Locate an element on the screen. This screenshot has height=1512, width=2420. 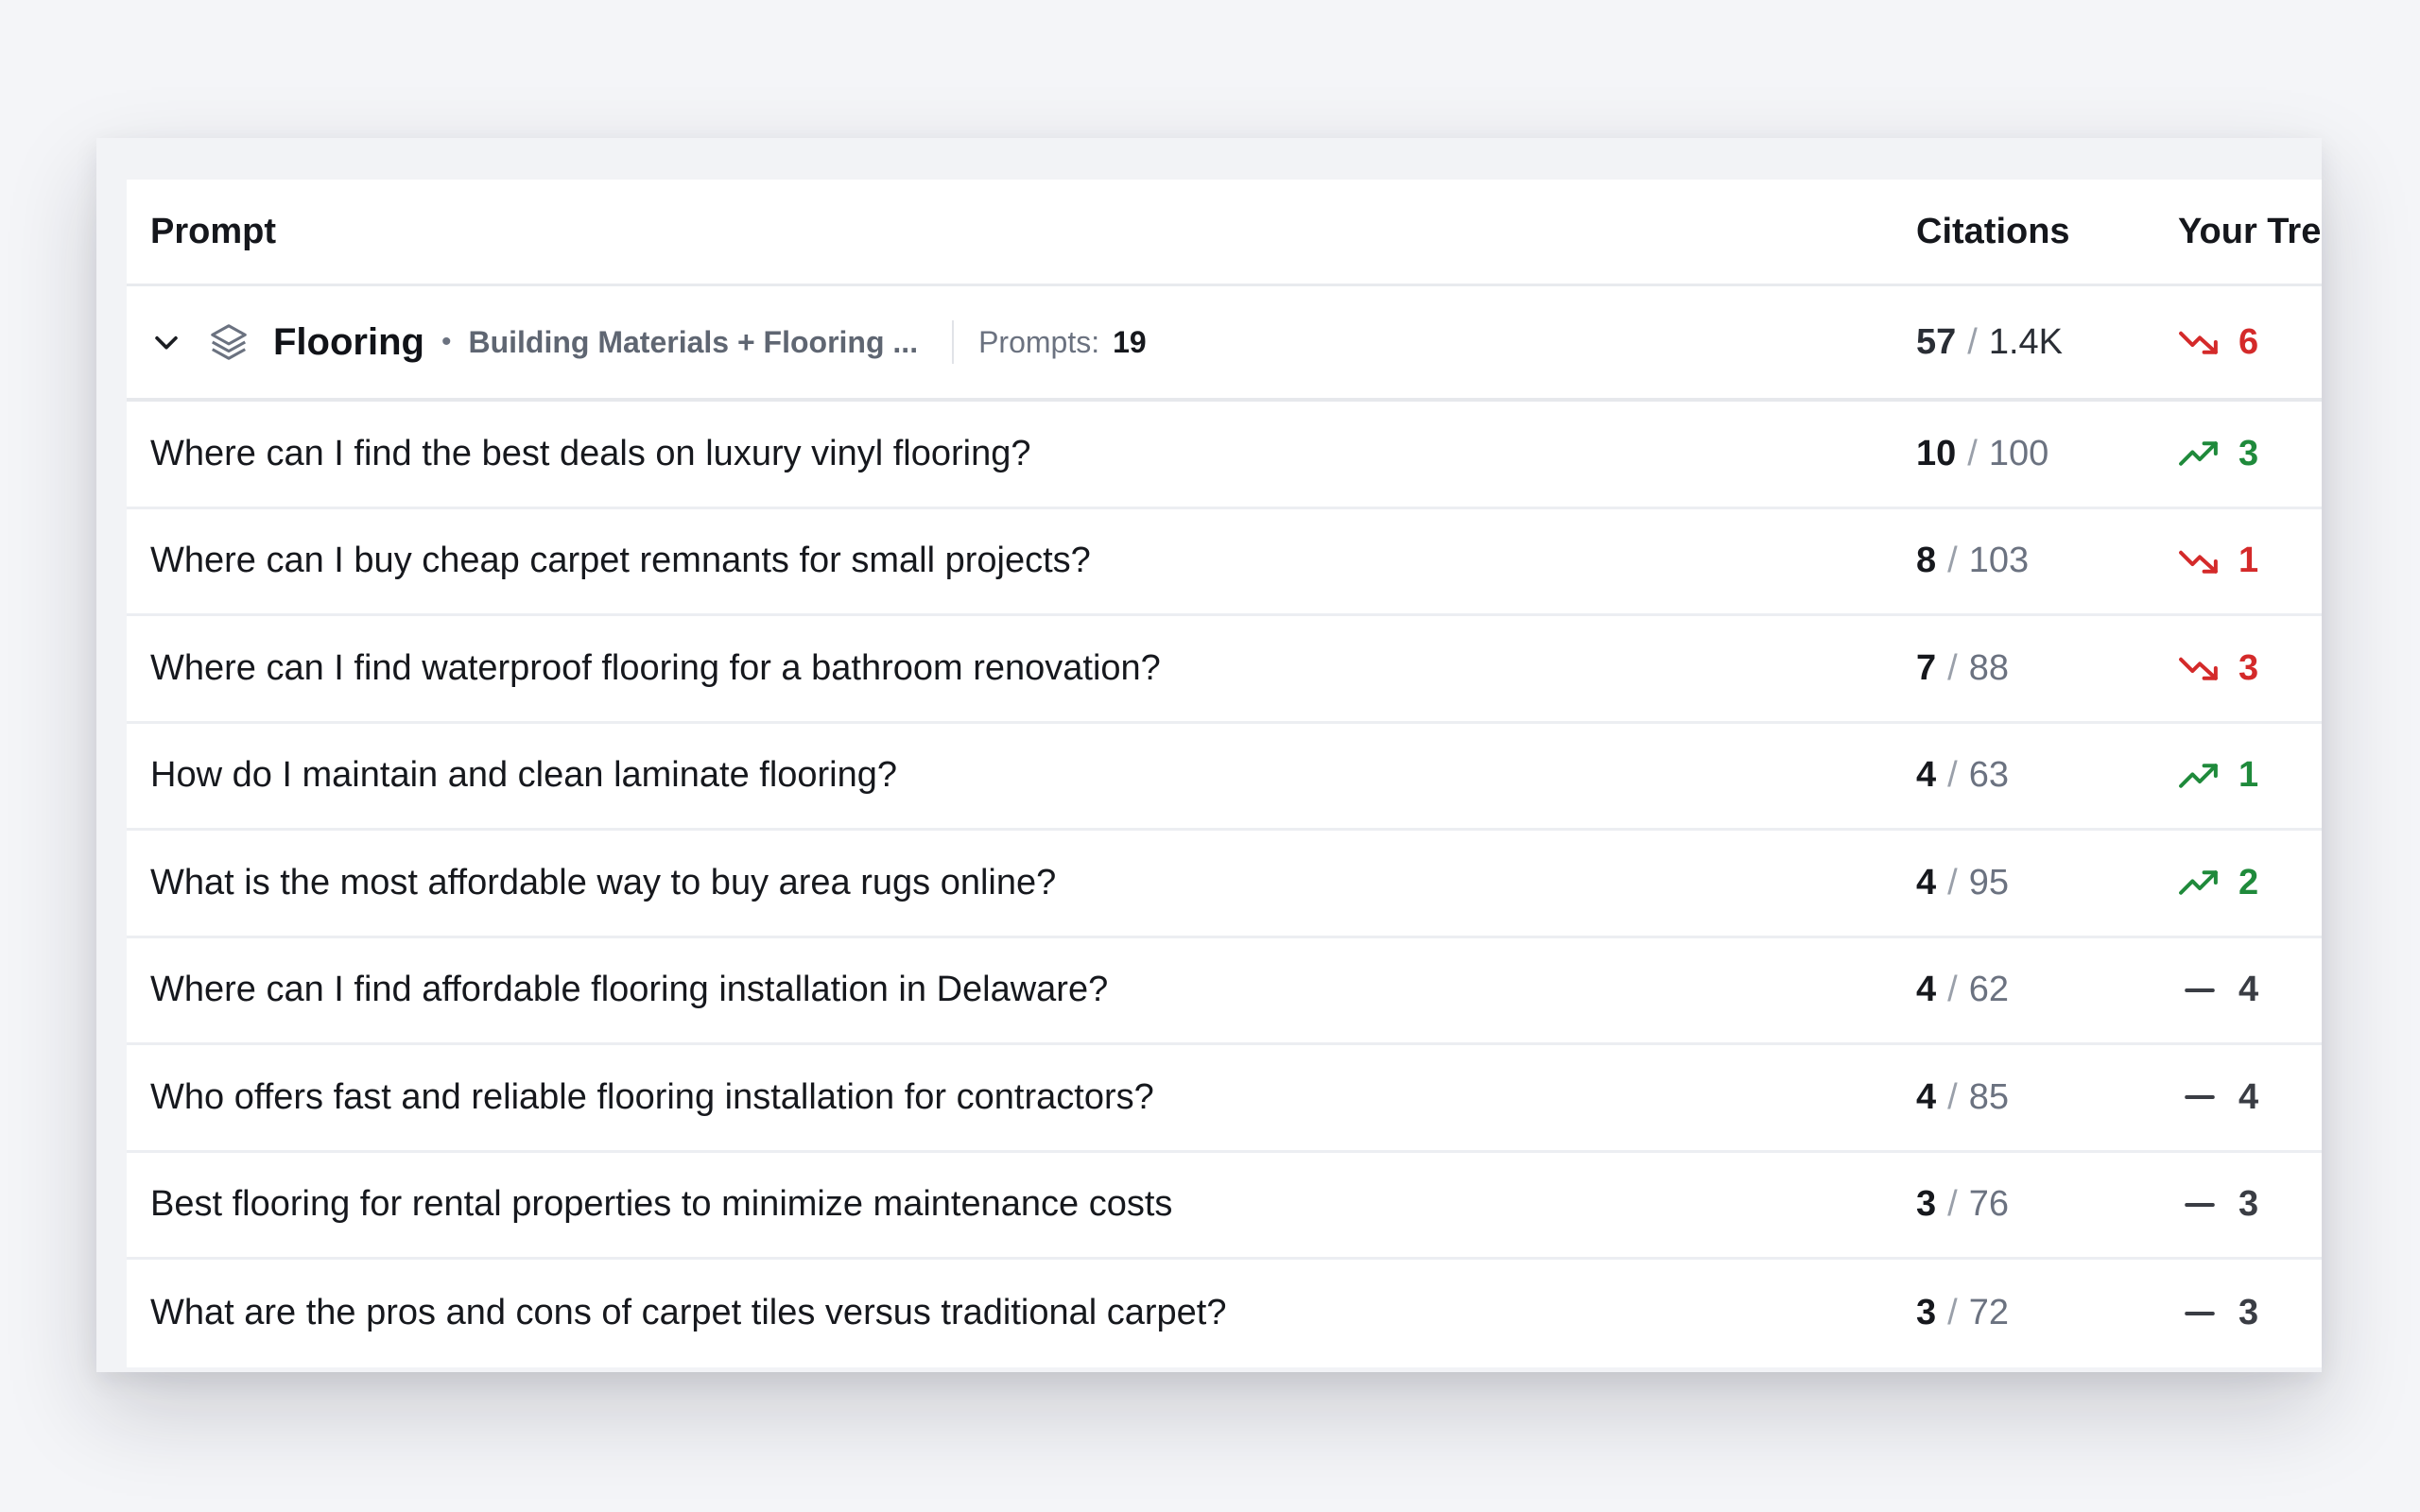
table-header: Prompt Citations Your Trend is located at coordinates (1224, 233).